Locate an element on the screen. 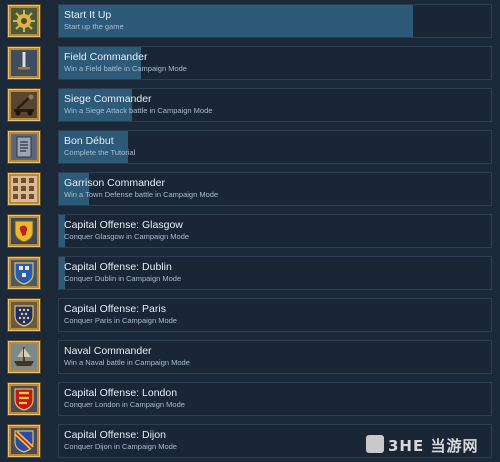 Image resolution: width=500 pixels, height=462 pixels. achievement-description: Win a Field battle in Campaign Mode is located at coordinates (125, 68).